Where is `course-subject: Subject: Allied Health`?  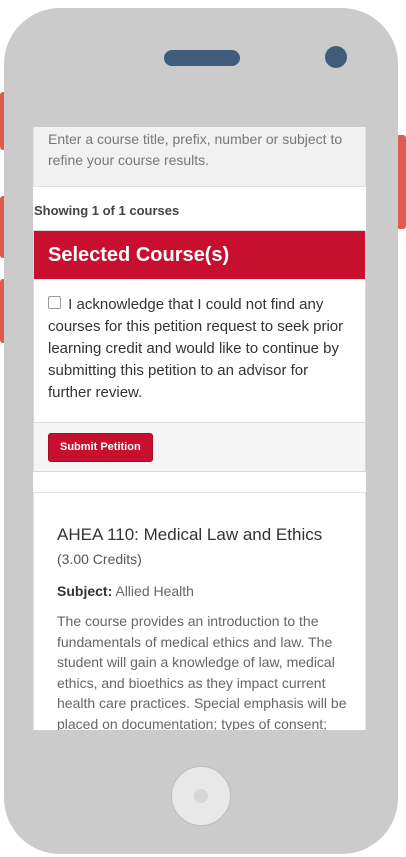
course-subject: Subject: Allied Health is located at coordinates (204, 591).